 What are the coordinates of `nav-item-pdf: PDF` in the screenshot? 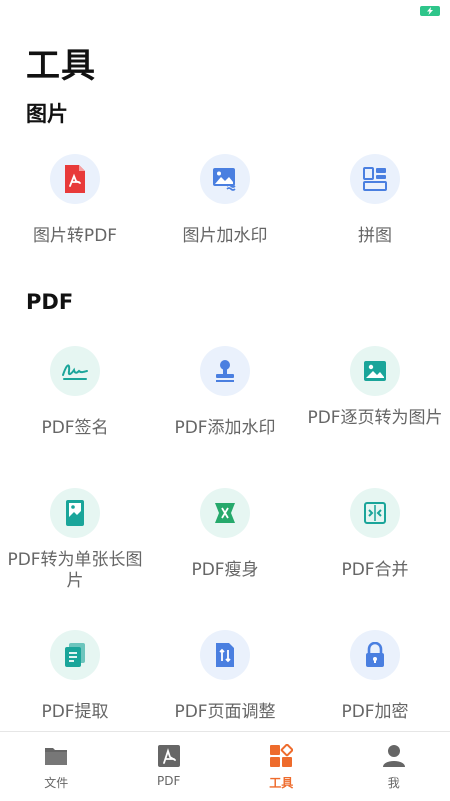 It's located at (169, 766).